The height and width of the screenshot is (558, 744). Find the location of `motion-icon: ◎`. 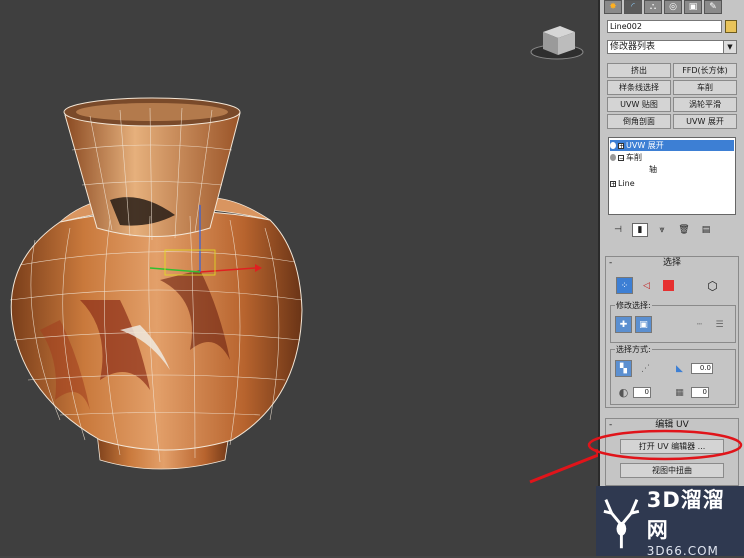

motion-icon: ◎ is located at coordinates (673, 7).